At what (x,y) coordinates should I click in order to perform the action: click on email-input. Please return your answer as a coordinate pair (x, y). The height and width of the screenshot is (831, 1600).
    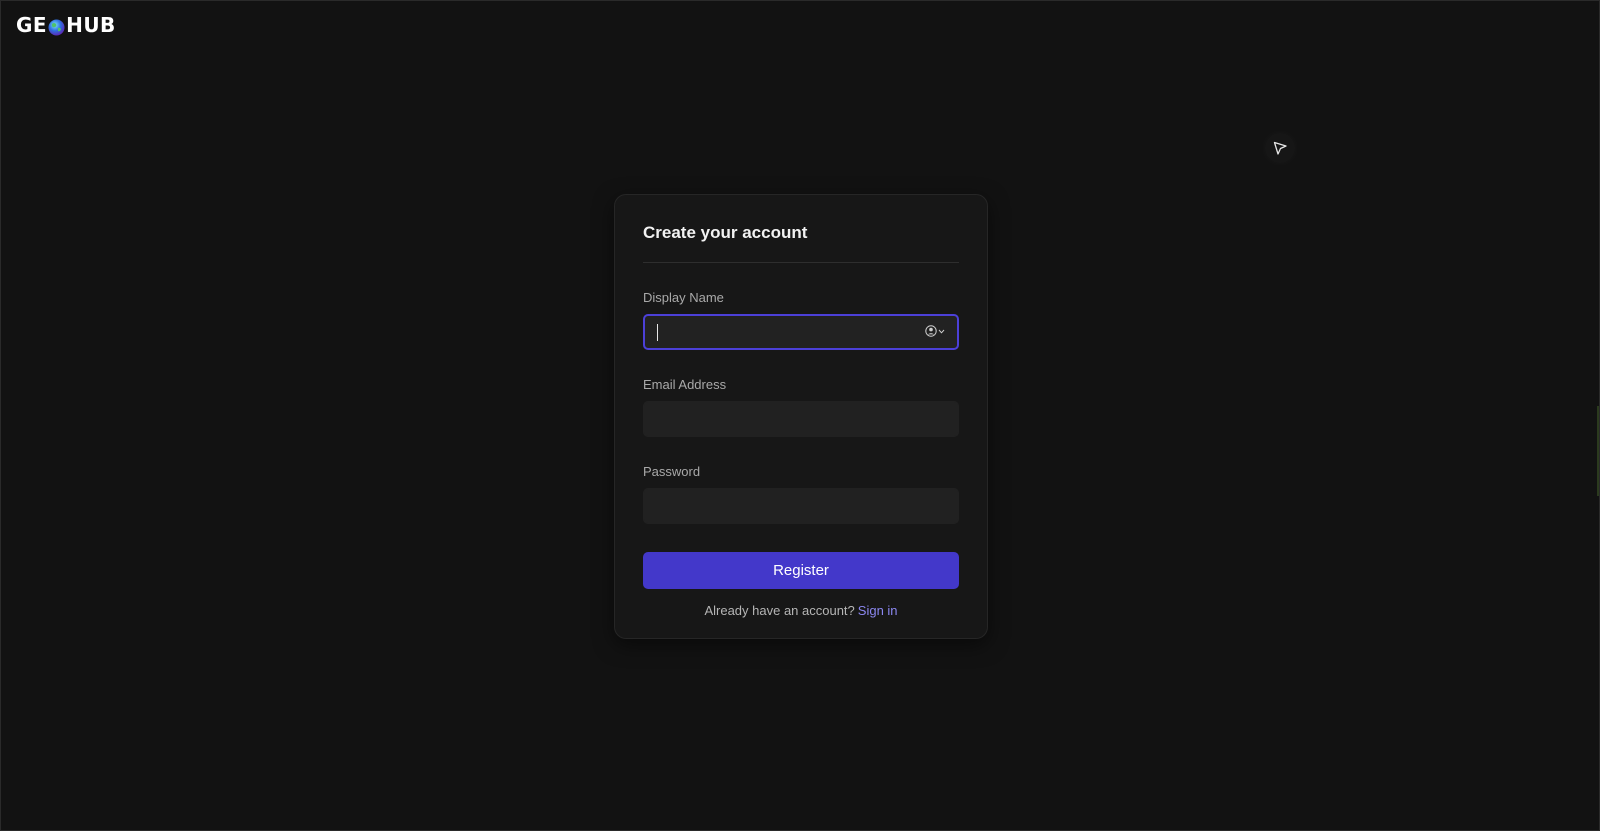
    Looking at the image, I should click on (801, 419).